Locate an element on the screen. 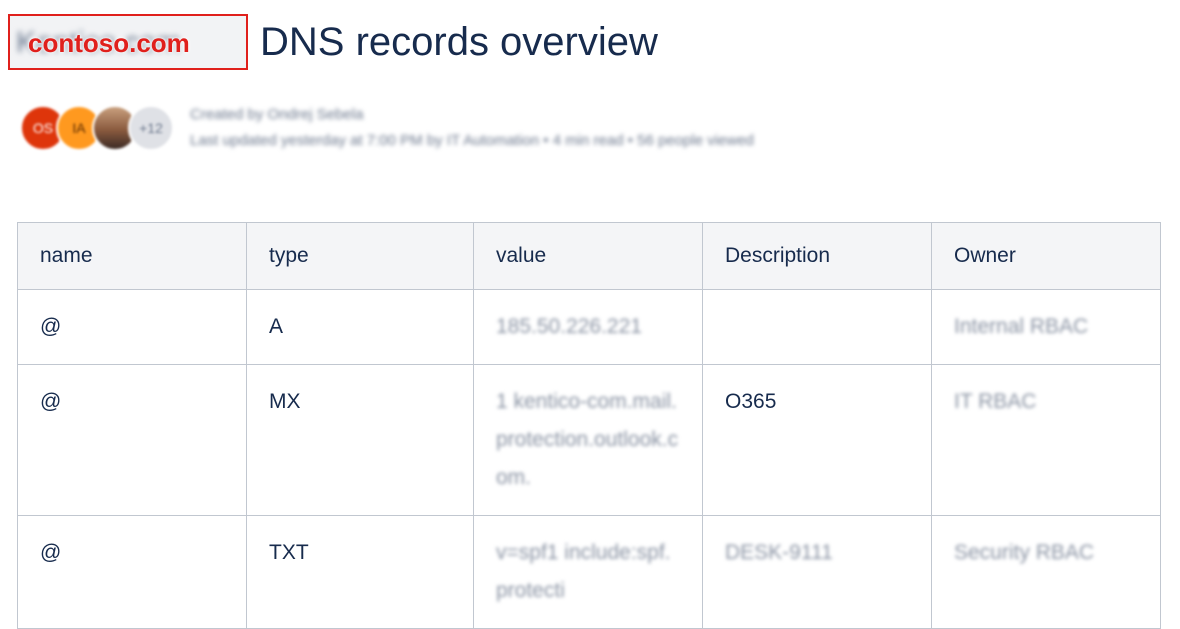 The image size is (1180, 629). more-contributors-avatar: +12 is located at coordinates (151, 128).